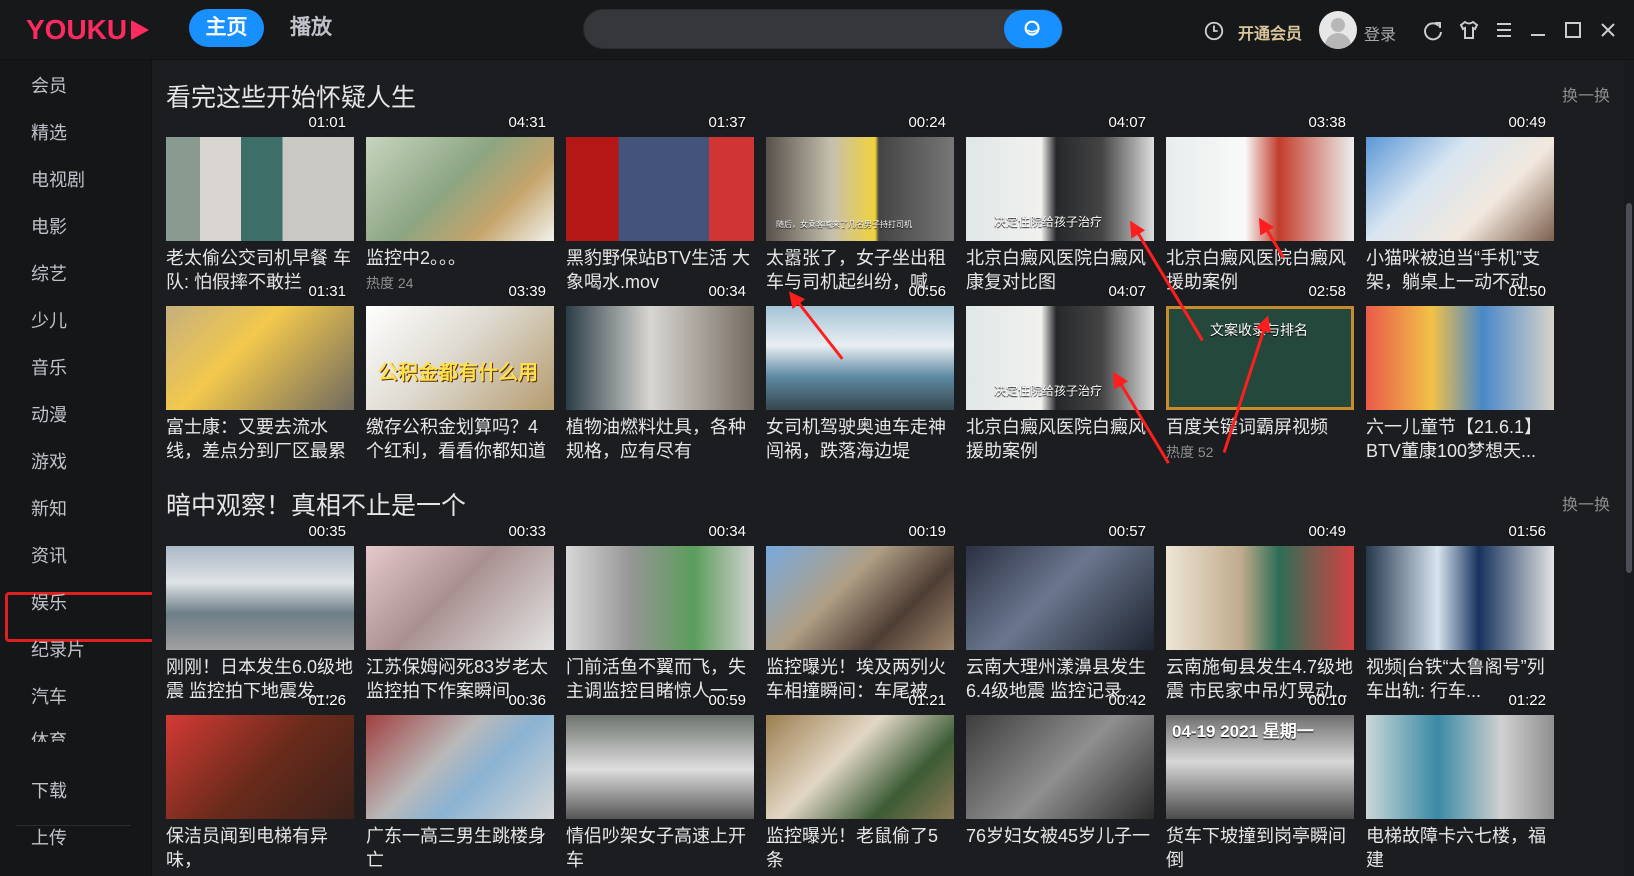 The height and width of the screenshot is (876, 1634). What do you see at coordinates (1327, 291) in the screenshot?
I see `video-duration: 02:58` at bounding box center [1327, 291].